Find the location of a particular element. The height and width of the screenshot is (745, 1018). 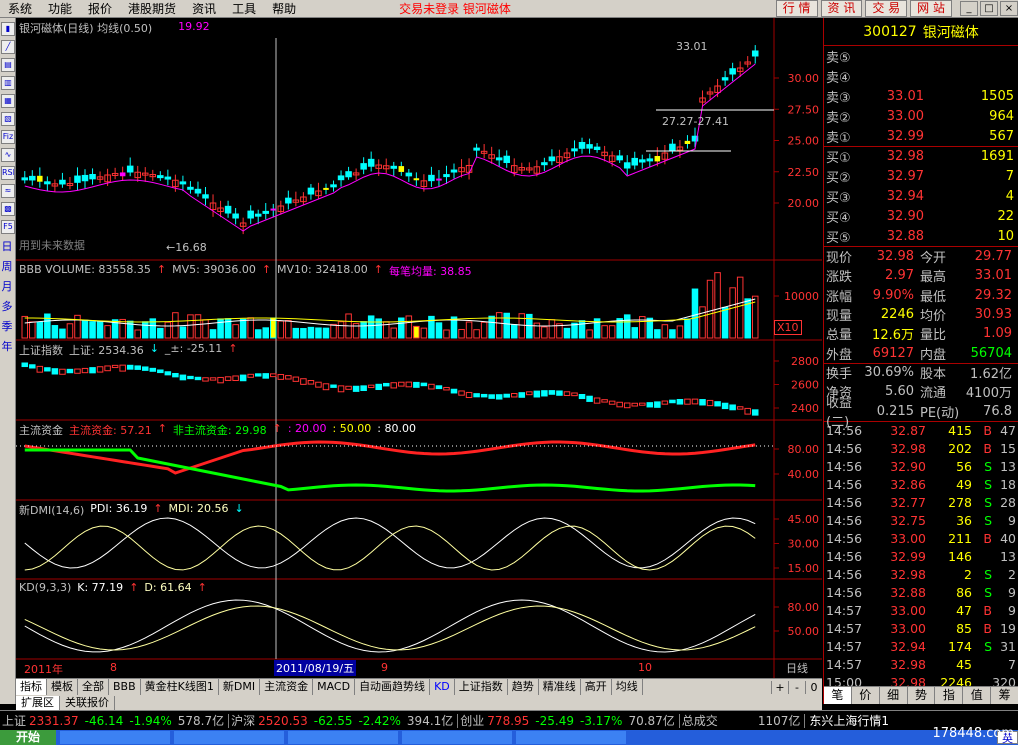

indicator-tab: 主流资金 is located at coordinates (287, 687).